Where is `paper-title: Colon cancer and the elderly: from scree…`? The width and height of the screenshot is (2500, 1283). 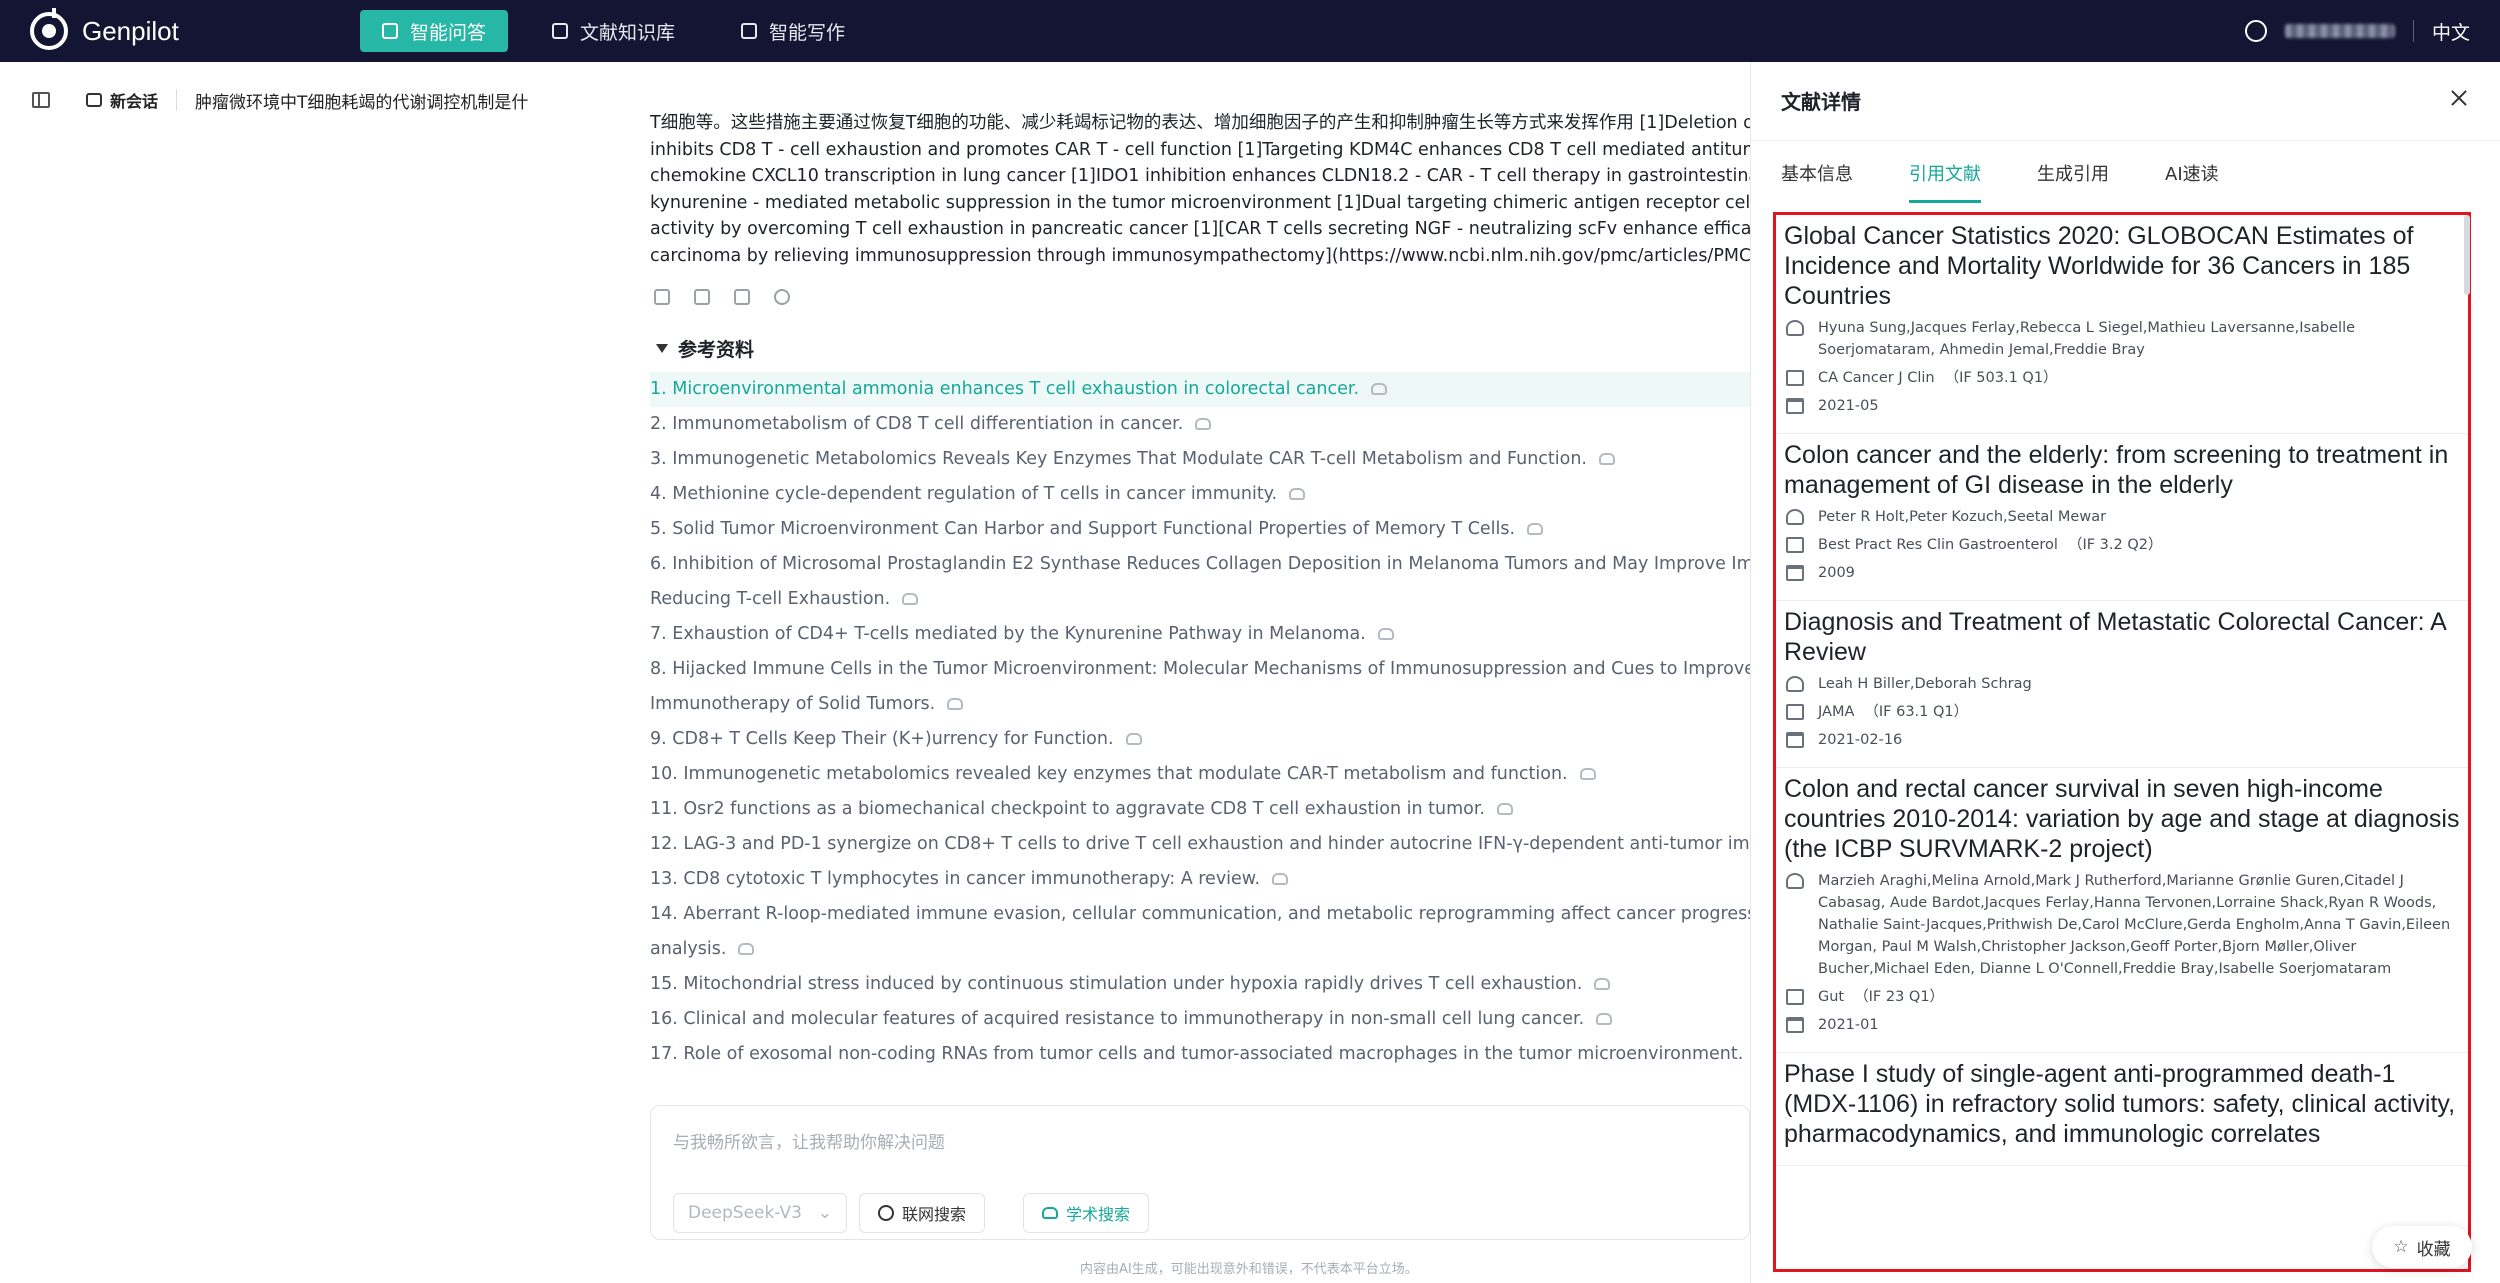 paper-title: Colon cancer and the elderly: from scree… is located at coordinates (2122, 467).